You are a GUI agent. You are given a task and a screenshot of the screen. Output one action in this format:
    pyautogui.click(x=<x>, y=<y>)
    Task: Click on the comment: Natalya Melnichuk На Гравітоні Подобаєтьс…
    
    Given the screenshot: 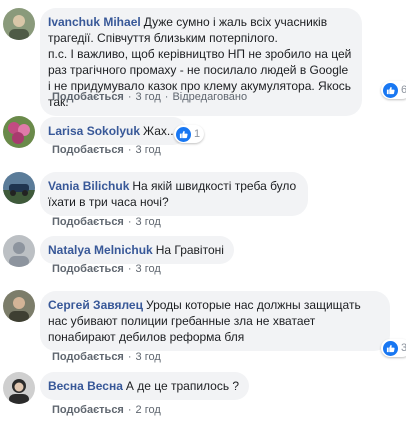 What is the action you would take?
    pyautogui.click(x=203, y=258)
    